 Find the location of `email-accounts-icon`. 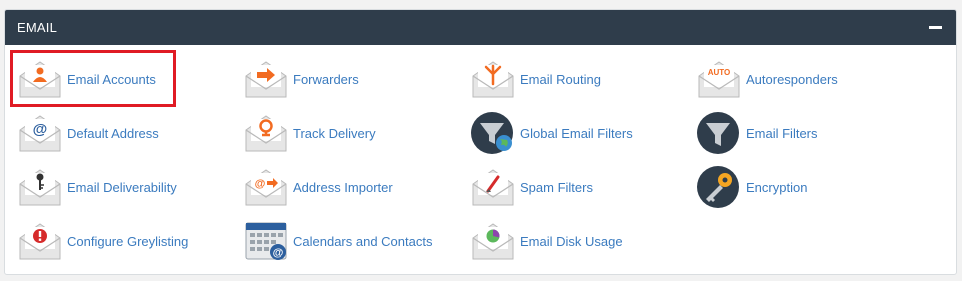

email-accounts-icon is located at coordinates (40, 79).